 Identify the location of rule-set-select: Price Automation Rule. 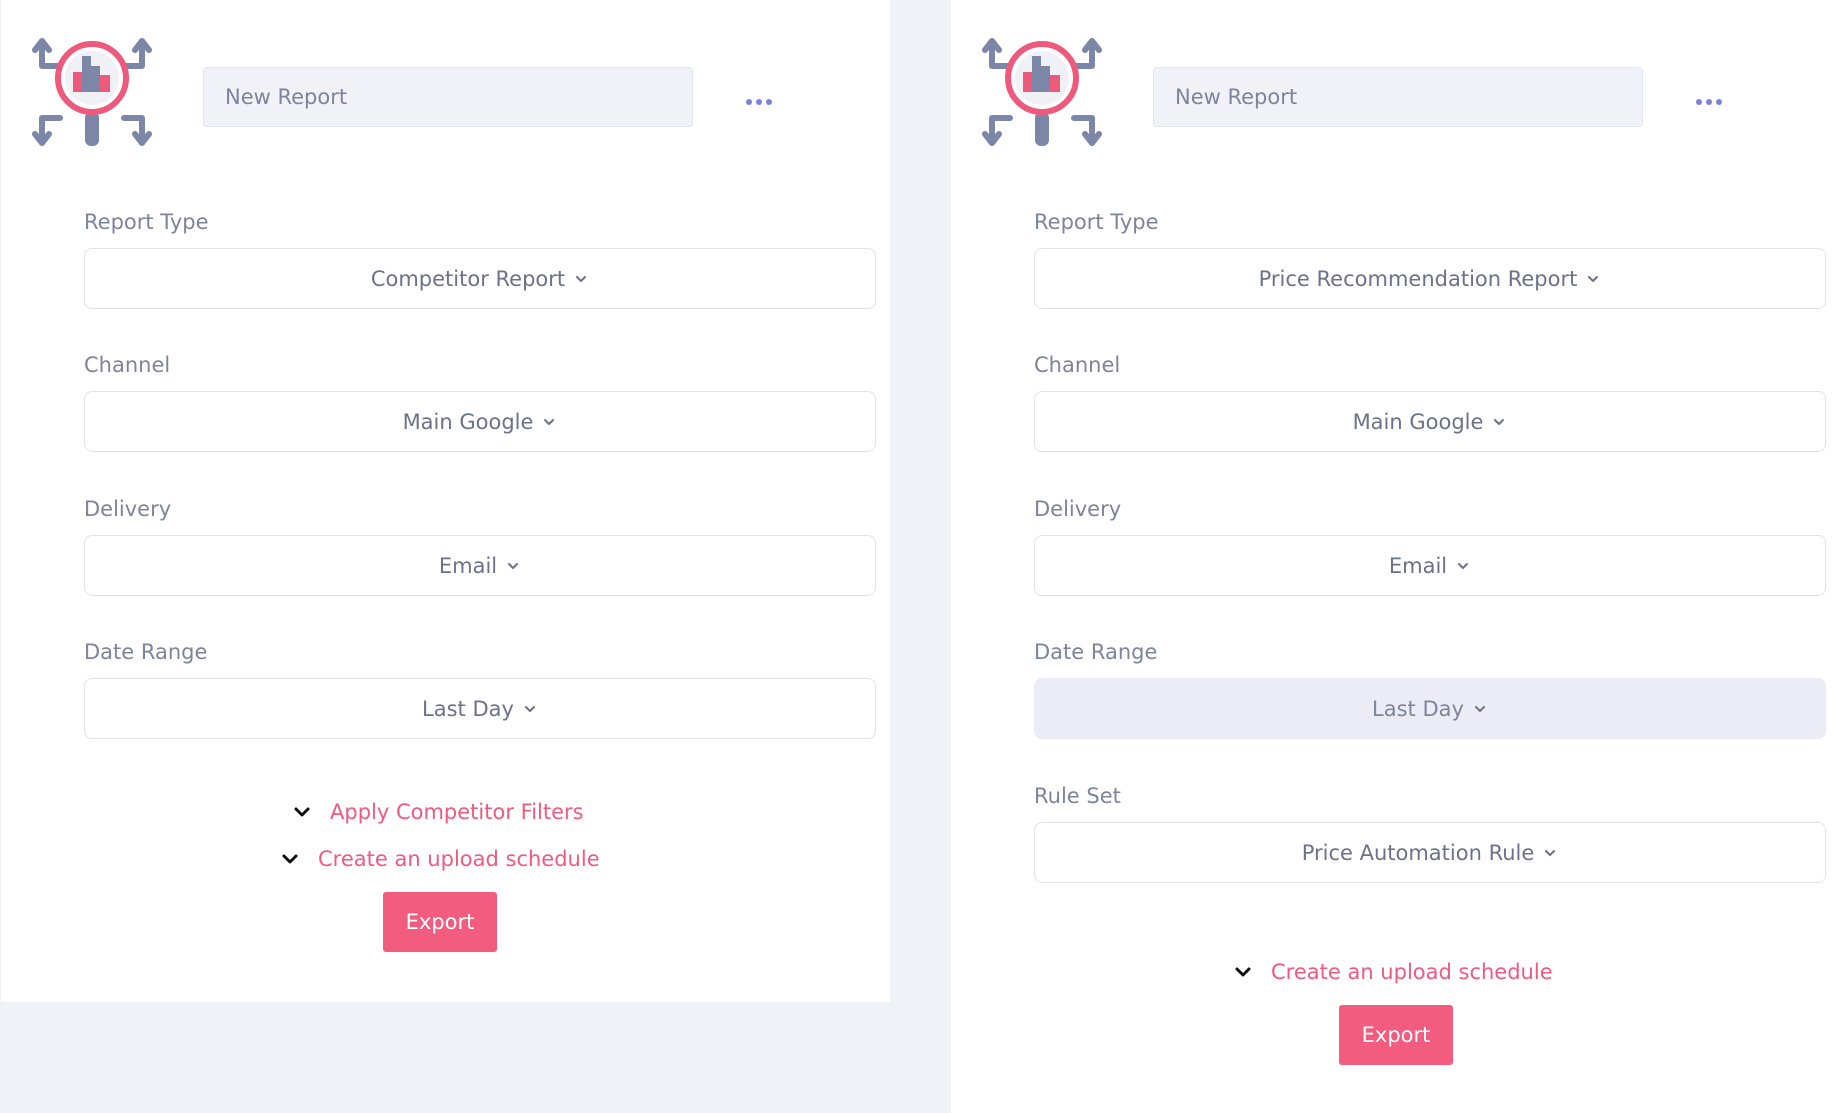
(1430, 852).